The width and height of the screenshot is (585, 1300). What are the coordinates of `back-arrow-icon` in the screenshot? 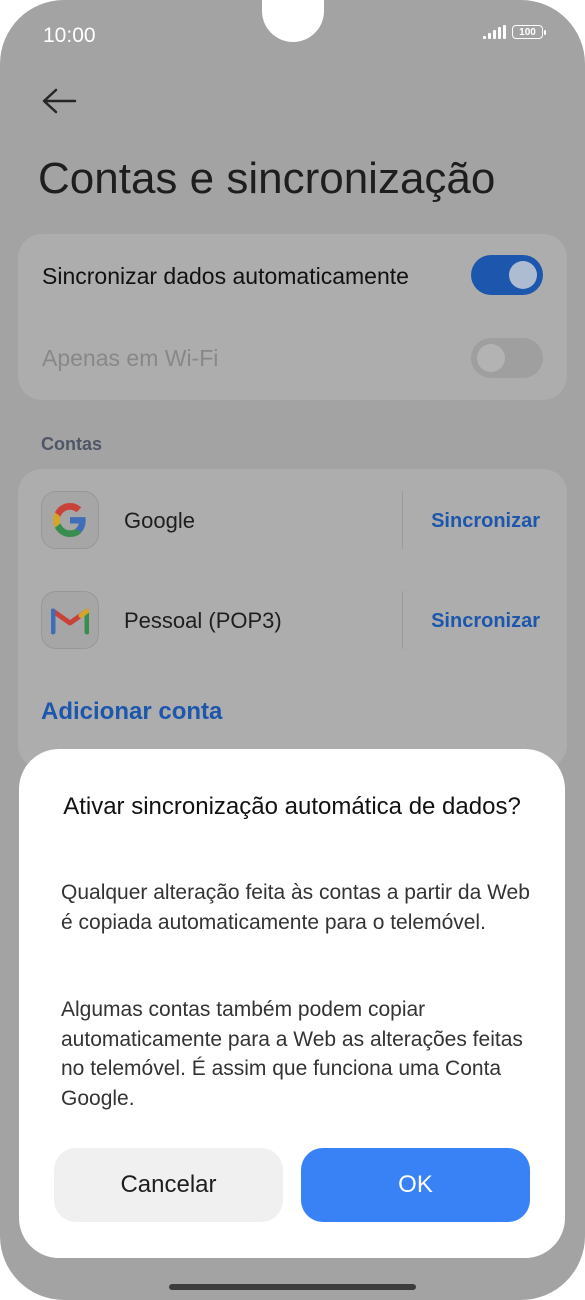 It's located at (59, 101).